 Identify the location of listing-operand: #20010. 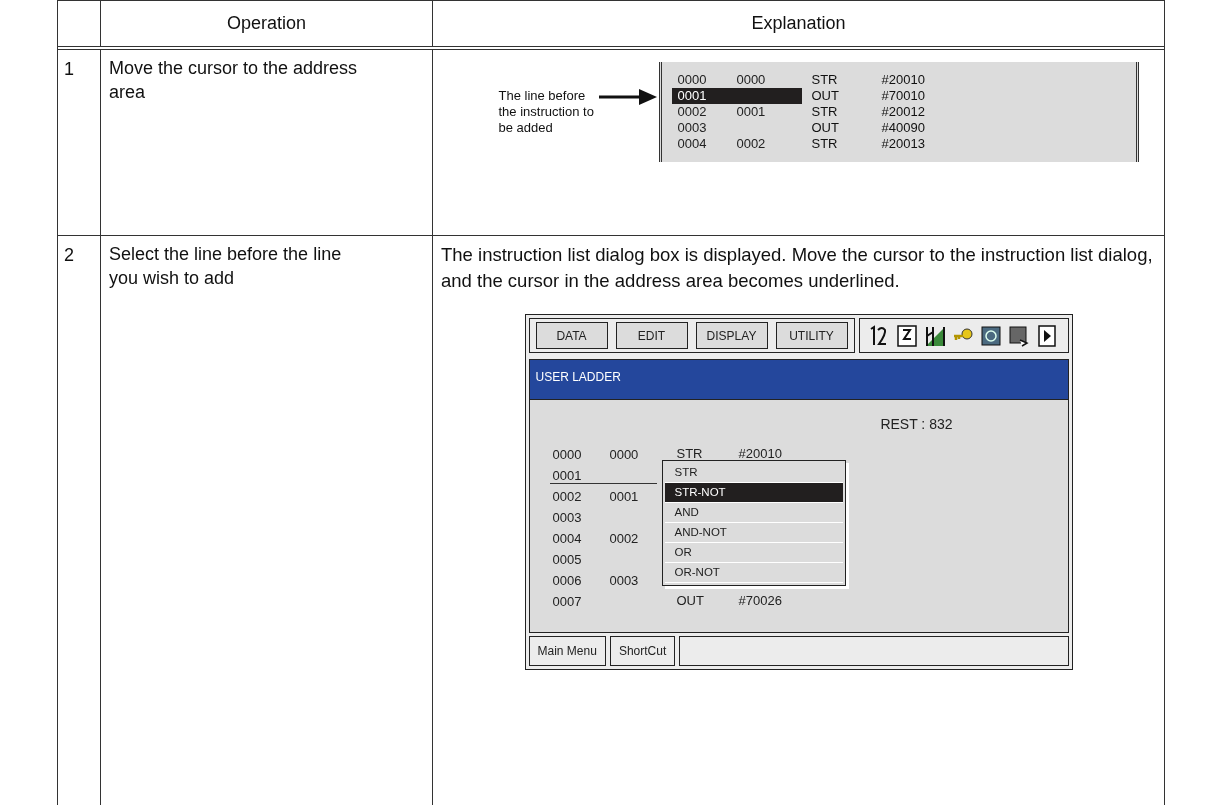
(902, 80).